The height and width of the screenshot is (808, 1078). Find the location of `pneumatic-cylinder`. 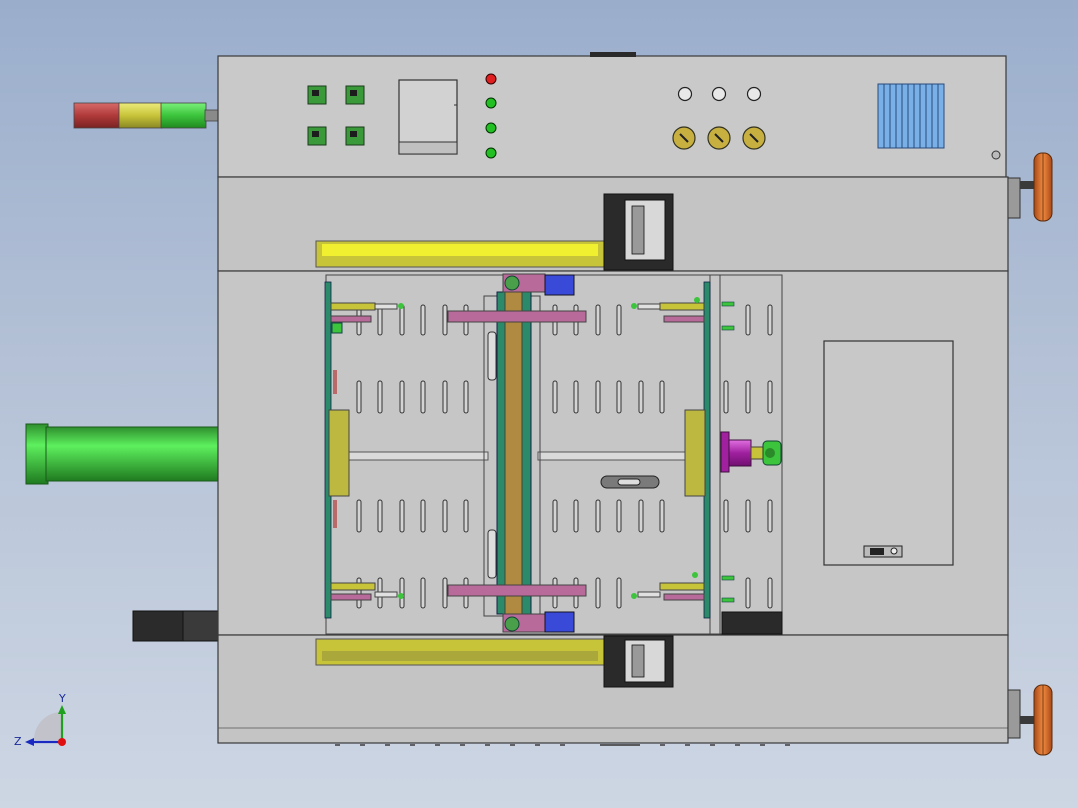

pneumatic-cylinder is located at coordinates (122, 454).